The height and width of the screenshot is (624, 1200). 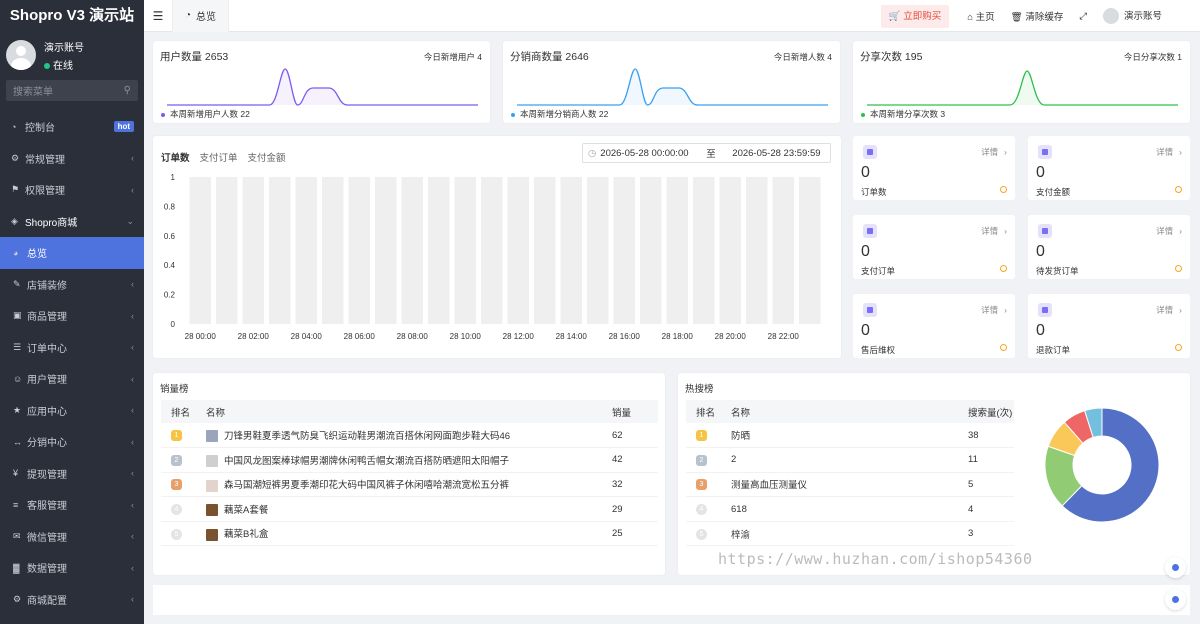 What do you see at coordinates (701, 436) in the screenshot?
I see `rank-badge-icon: 1` at bounding box center [701, 436].